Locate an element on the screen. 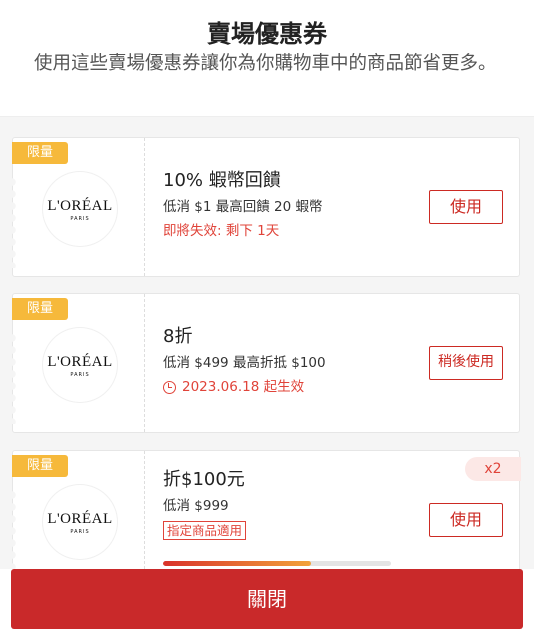  voucher-quantity-badge: x2 is located at coordinates (493, 469).